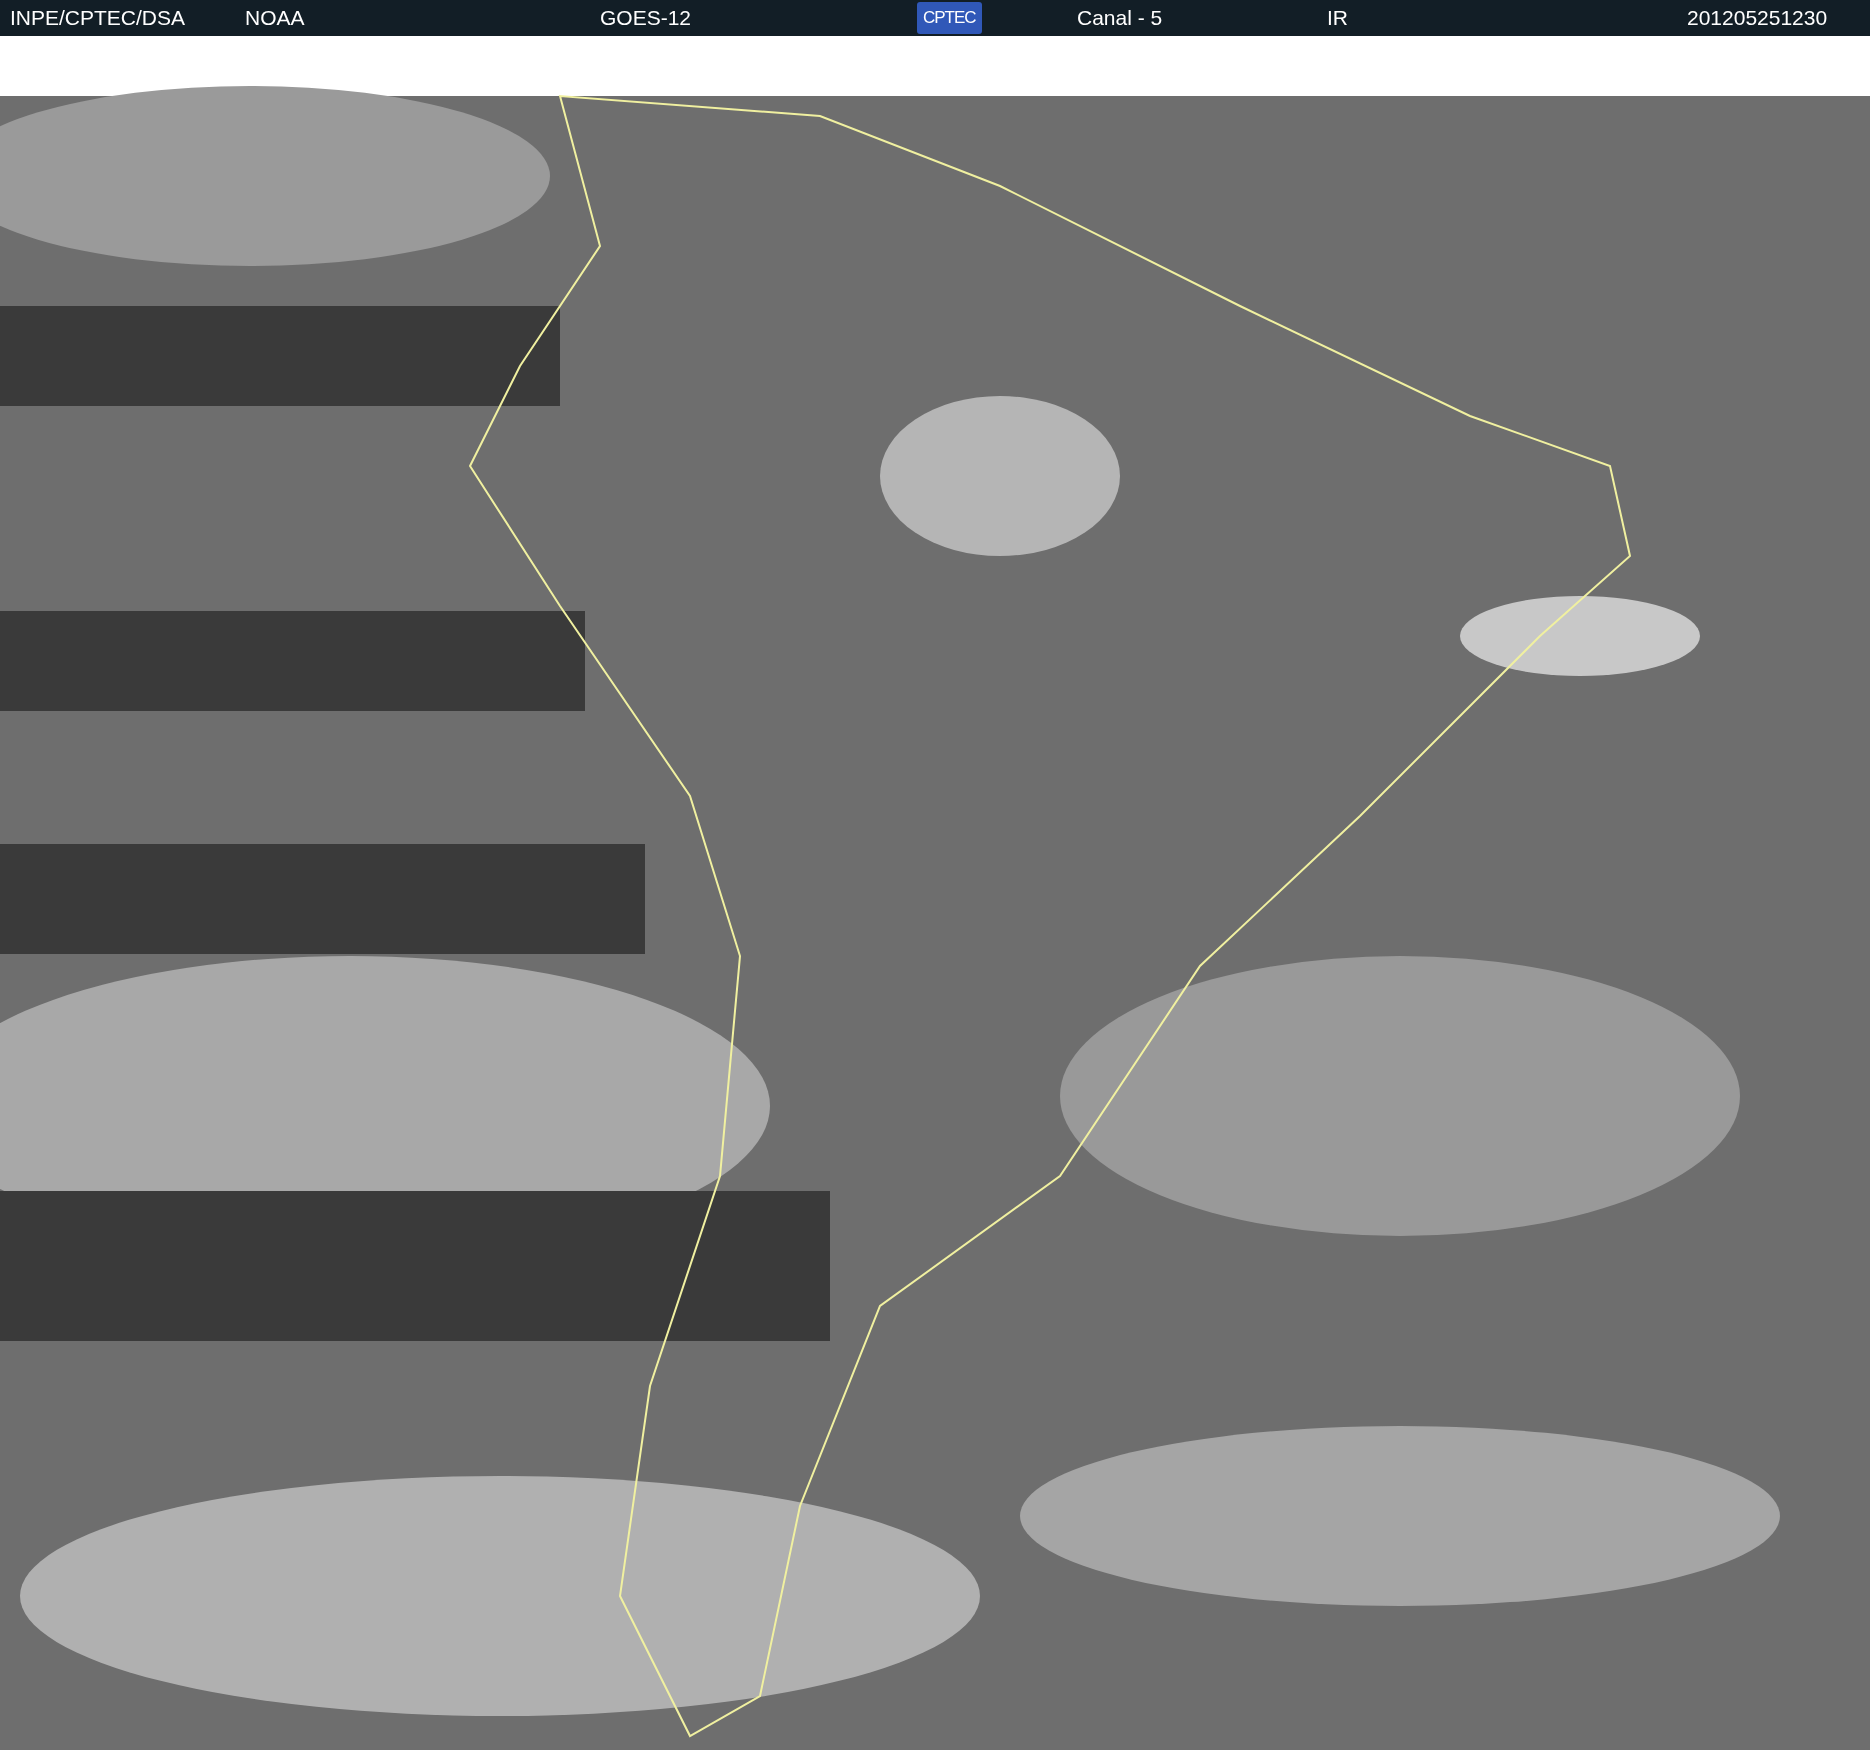 This screenshot has height=1750, width=1870. What do you see at coordinates (1757, 18) in the screenshot?
I see `header-label: 201205251230` at bounding box center [1757, 18].